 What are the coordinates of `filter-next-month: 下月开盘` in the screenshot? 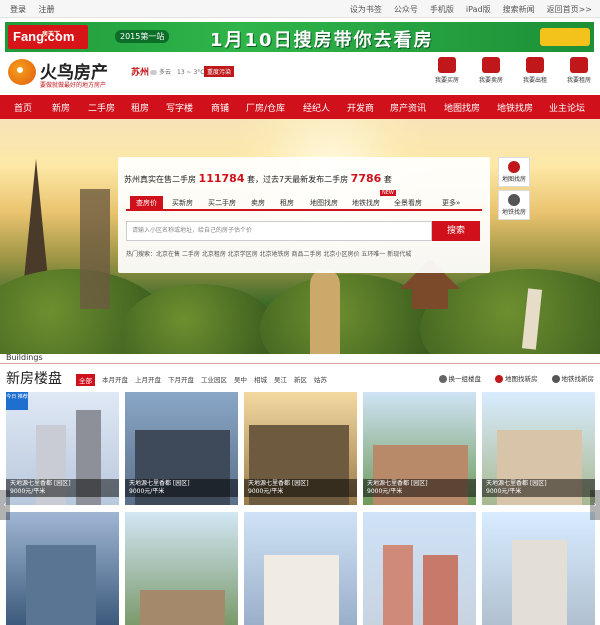 It's located at (181, 380).